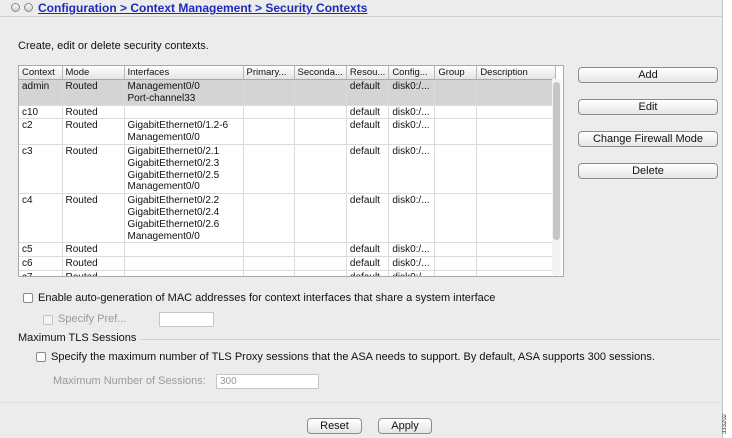 The width and height of the screenshot is (732, 438). What do you see at coordinates (93, 73) in the screenshot?
I see `column-header-mode: Mode` at bounding box center [93, 73].